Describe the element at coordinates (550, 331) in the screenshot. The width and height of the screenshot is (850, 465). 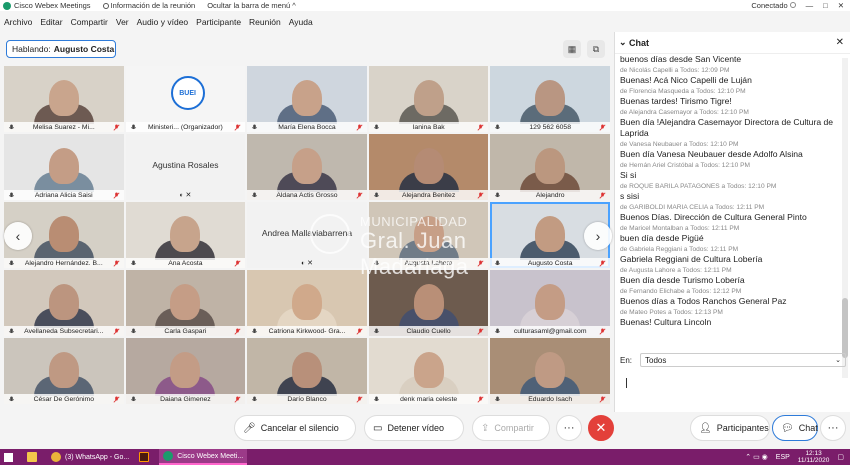
I see `video-tile-label: culturasaml@gmail.com` at that location.